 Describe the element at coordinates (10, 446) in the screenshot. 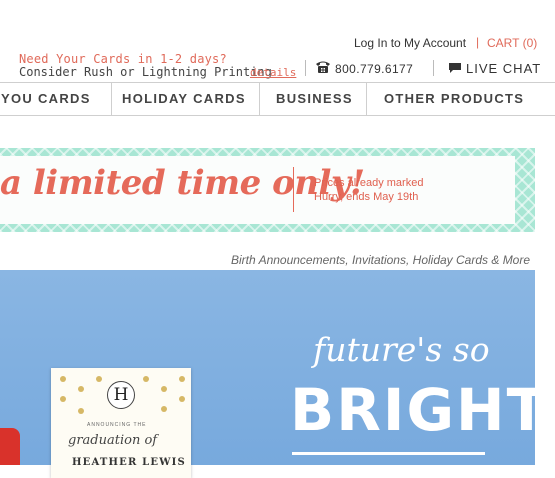

I see `red-gift-box` at that location.